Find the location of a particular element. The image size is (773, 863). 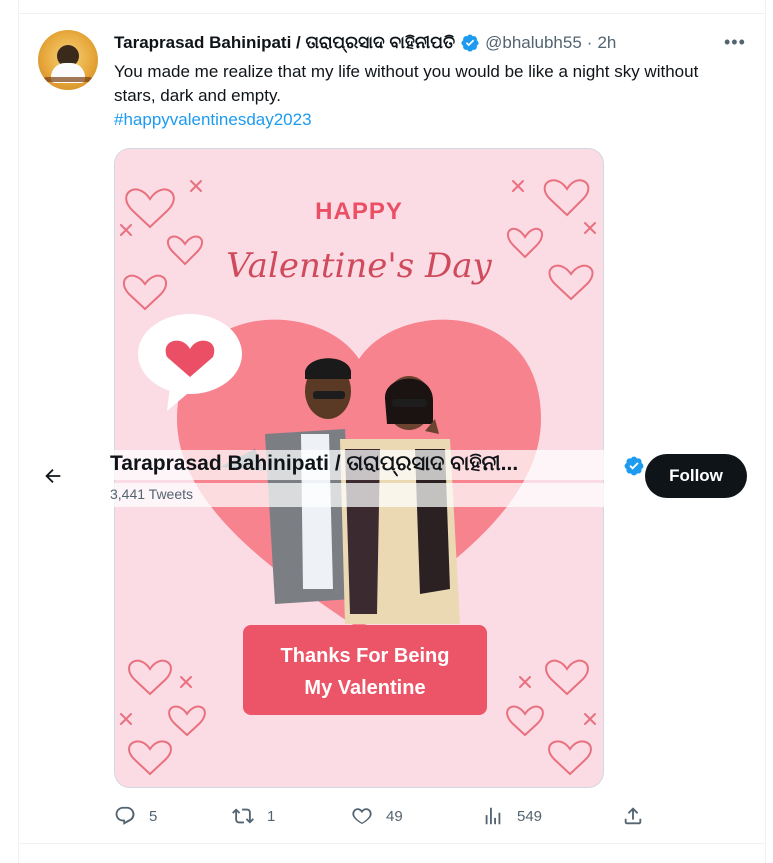

avatar-caption is located at coordinates (68, 79).